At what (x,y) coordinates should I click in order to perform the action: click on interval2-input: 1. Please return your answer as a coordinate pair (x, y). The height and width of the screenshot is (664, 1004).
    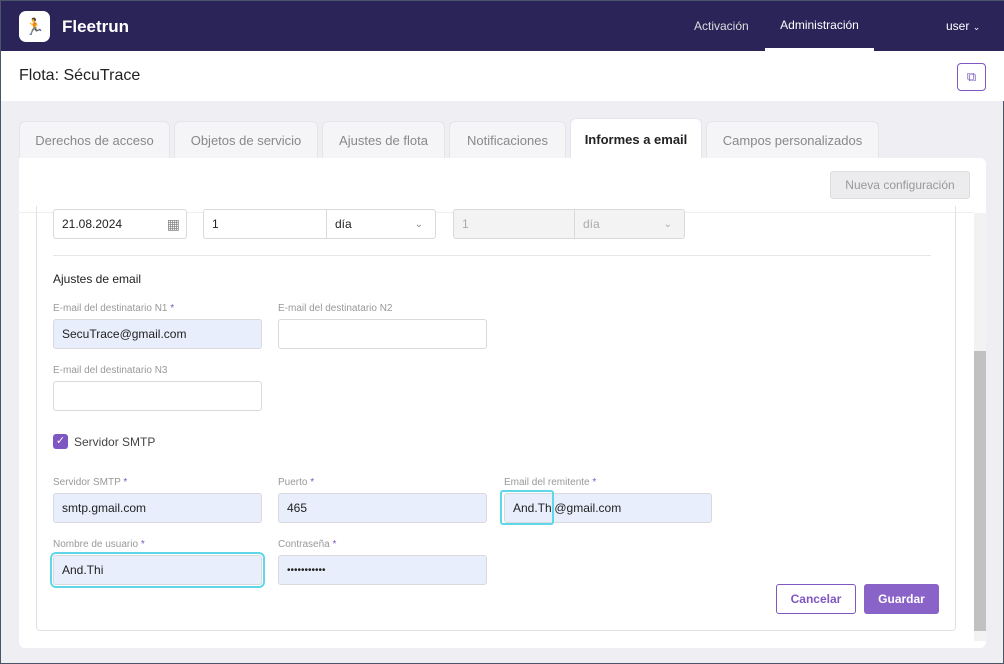
    Looking at the image, I should click on (514, 224).